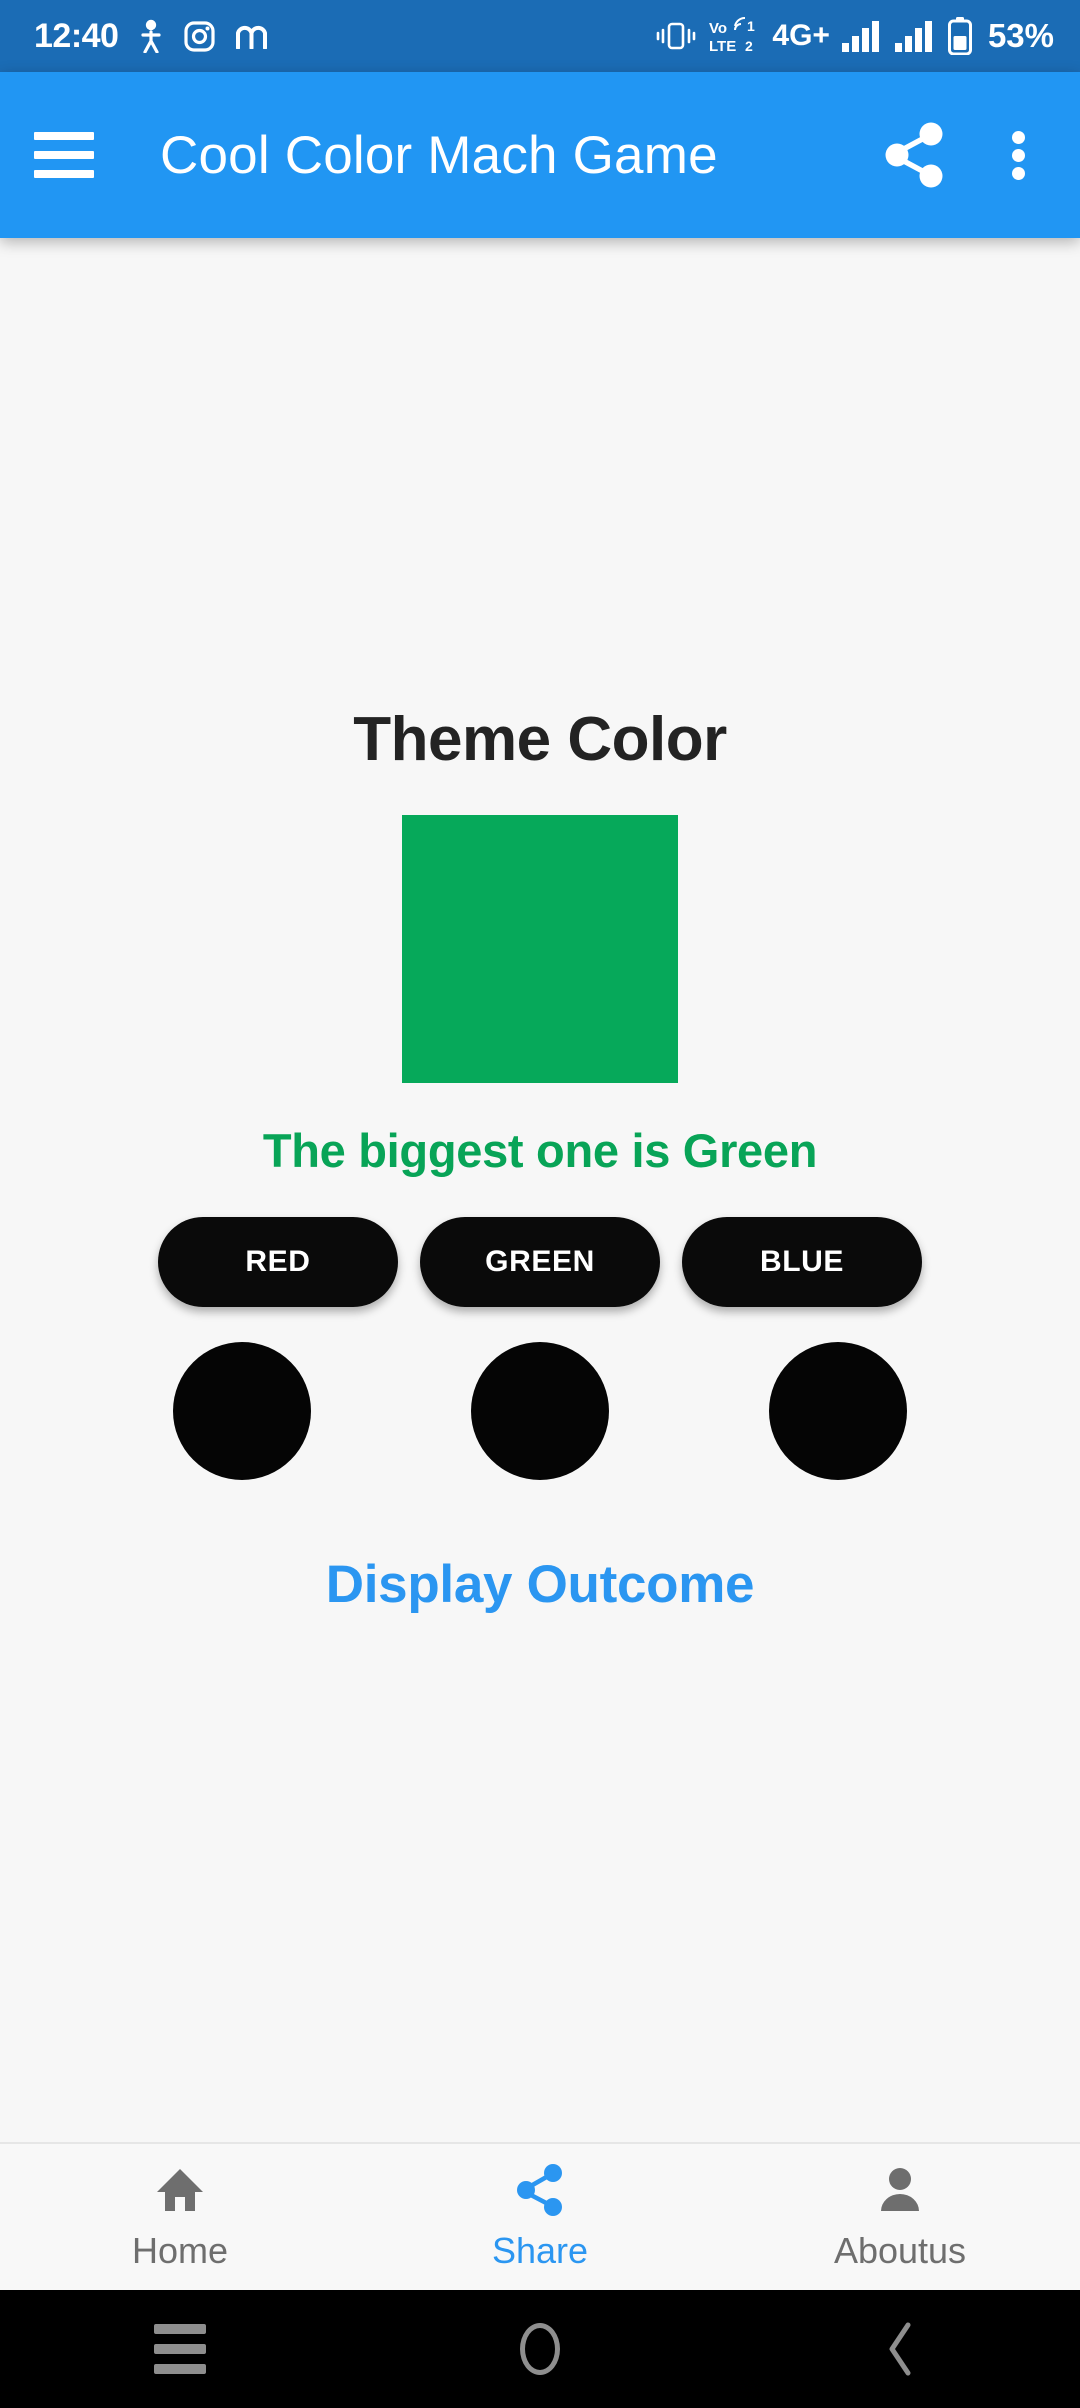  I want to click on svg-text: 2, so click(749, 46).